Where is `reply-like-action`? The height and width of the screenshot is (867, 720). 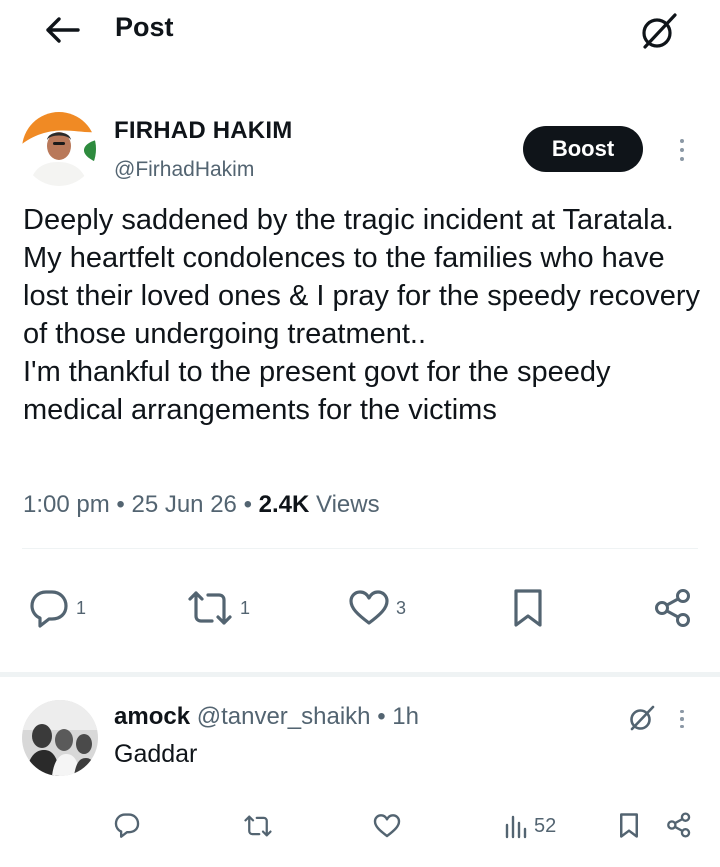
reply-like-action is located at coordinates (387, 826).